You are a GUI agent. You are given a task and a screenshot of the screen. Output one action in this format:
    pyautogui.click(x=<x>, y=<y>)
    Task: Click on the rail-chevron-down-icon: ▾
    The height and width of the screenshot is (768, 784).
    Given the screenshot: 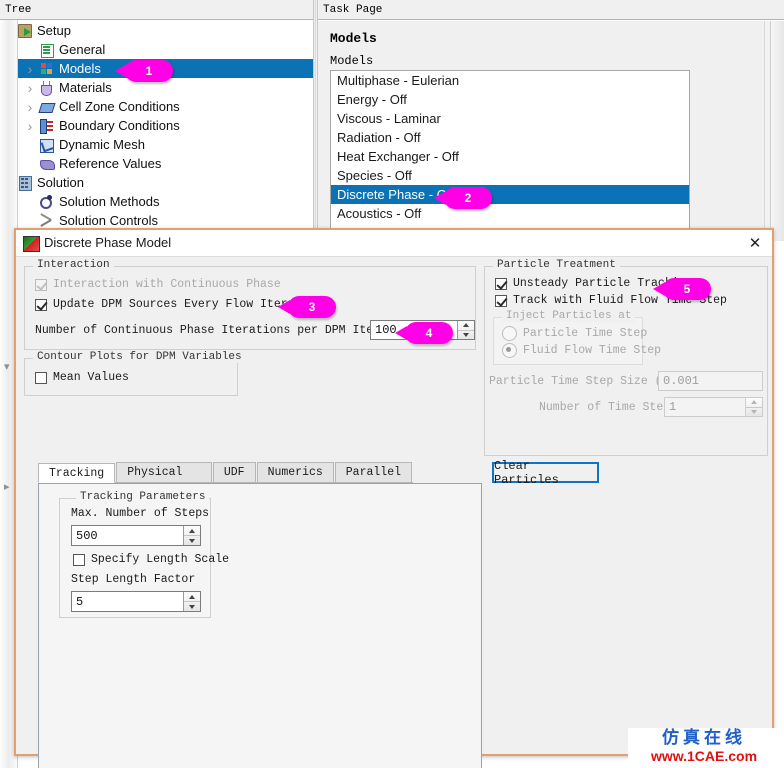 What is the action you would take?
    pyautogui.click(x=7, y=366)
    